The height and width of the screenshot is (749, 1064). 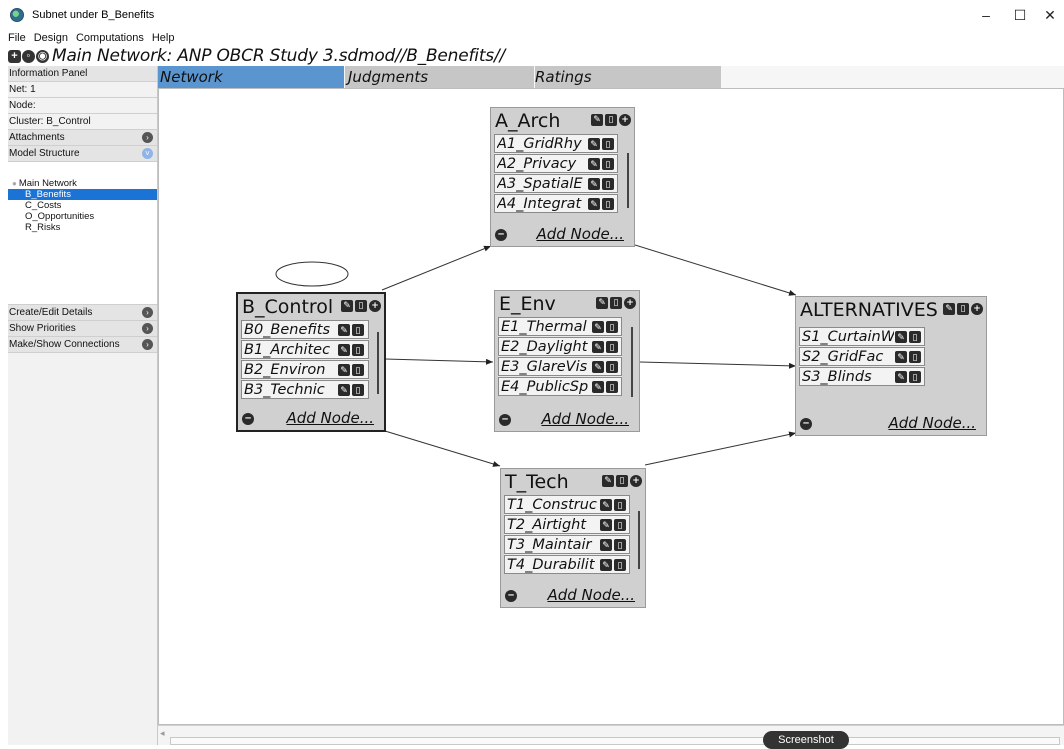 What do you see at coordinates (560, 346) in the screenshot?
I see `node-e2: E2_Daylight ✎ ▯` at bounding box center [560, 346].